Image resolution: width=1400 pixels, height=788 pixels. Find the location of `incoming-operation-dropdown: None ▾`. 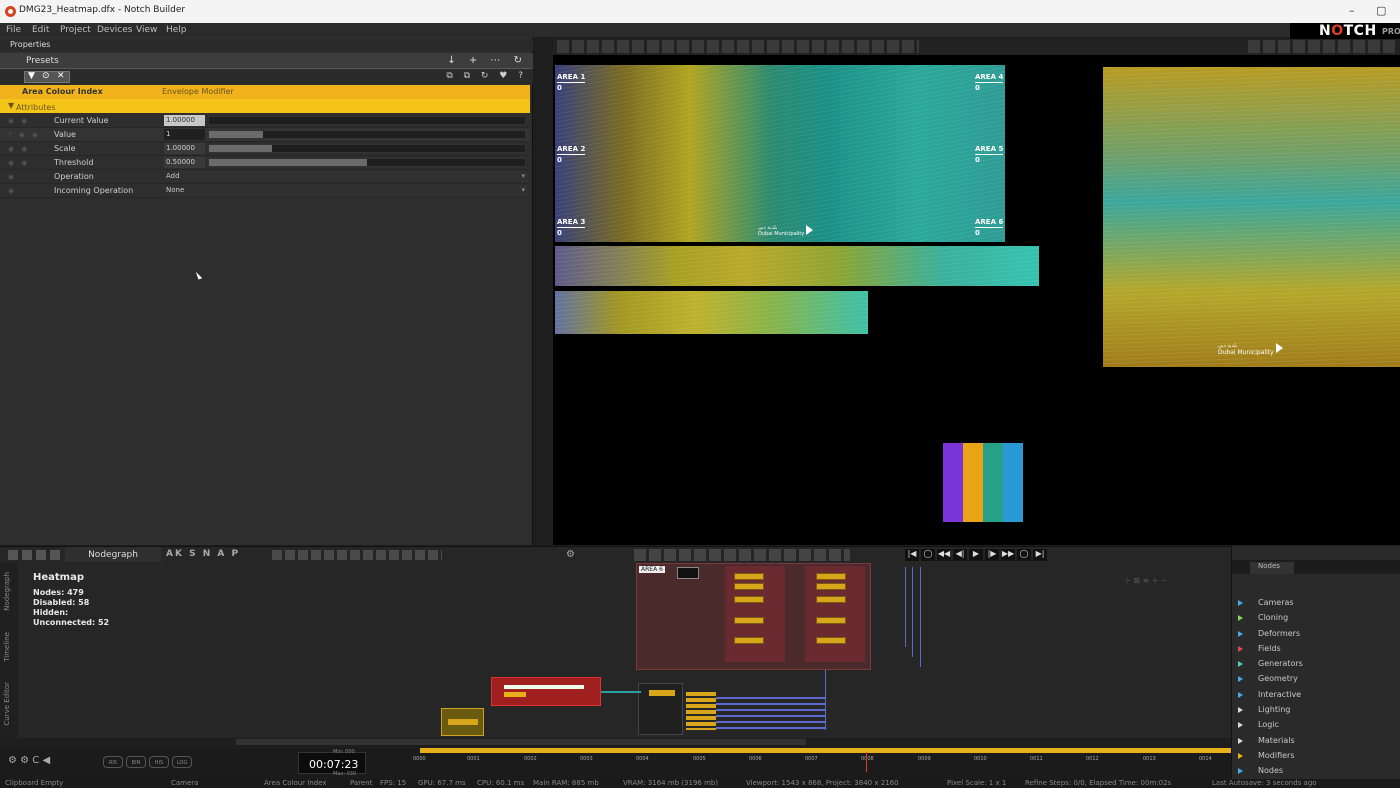

incoming-operation-dropdown: None ▾ is located at coordinates (346, 190).